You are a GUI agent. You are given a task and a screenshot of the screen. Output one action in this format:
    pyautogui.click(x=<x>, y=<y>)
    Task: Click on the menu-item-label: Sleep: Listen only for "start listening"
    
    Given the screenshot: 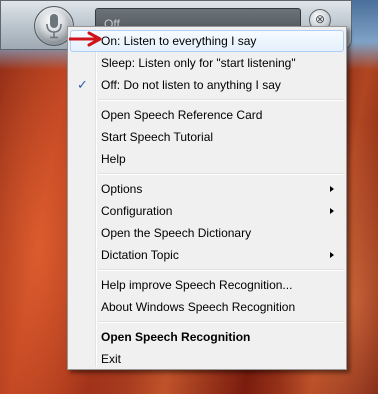 What is the action you would take?
    pyautogui.click(x=198, y=63)
    